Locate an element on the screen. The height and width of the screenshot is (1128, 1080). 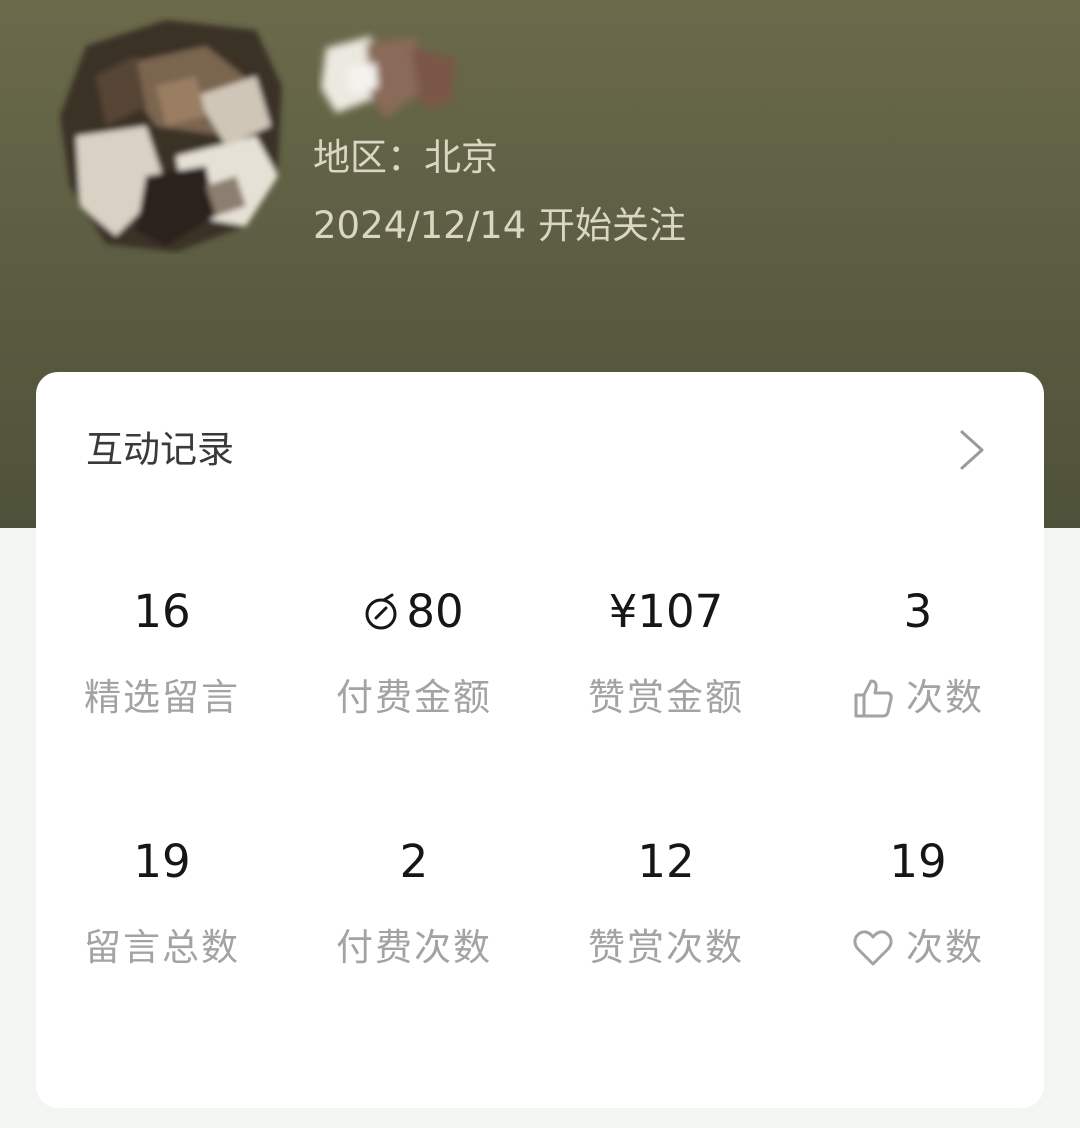
stat-label: 付费次数 is located at coordinates (414, 947).